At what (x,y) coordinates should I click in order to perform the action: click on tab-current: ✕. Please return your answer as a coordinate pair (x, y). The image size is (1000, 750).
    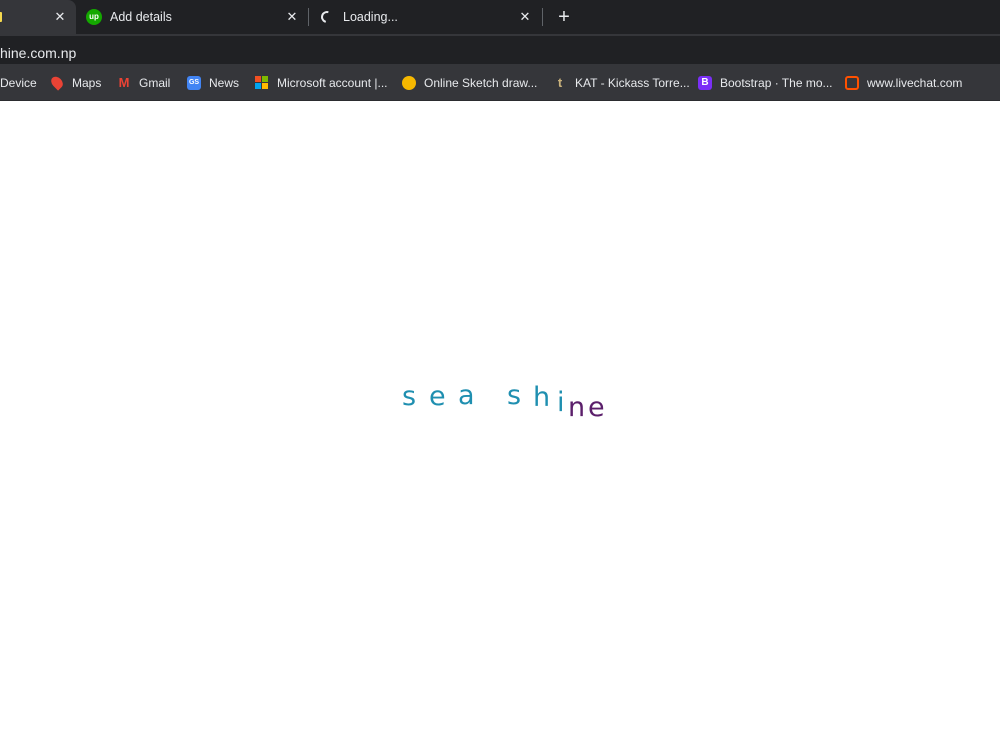
    Looking at the image, I should click on (38, 17).